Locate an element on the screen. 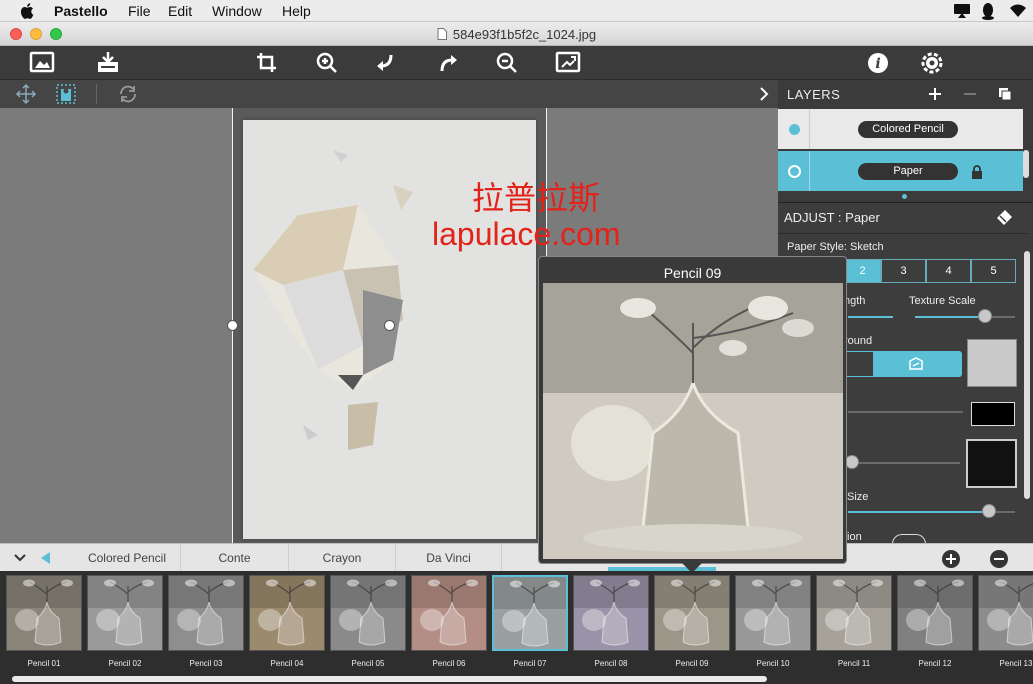 This screenshot has height=684, width=1033. chevron-right-icon is located at coordinates (764, 94).